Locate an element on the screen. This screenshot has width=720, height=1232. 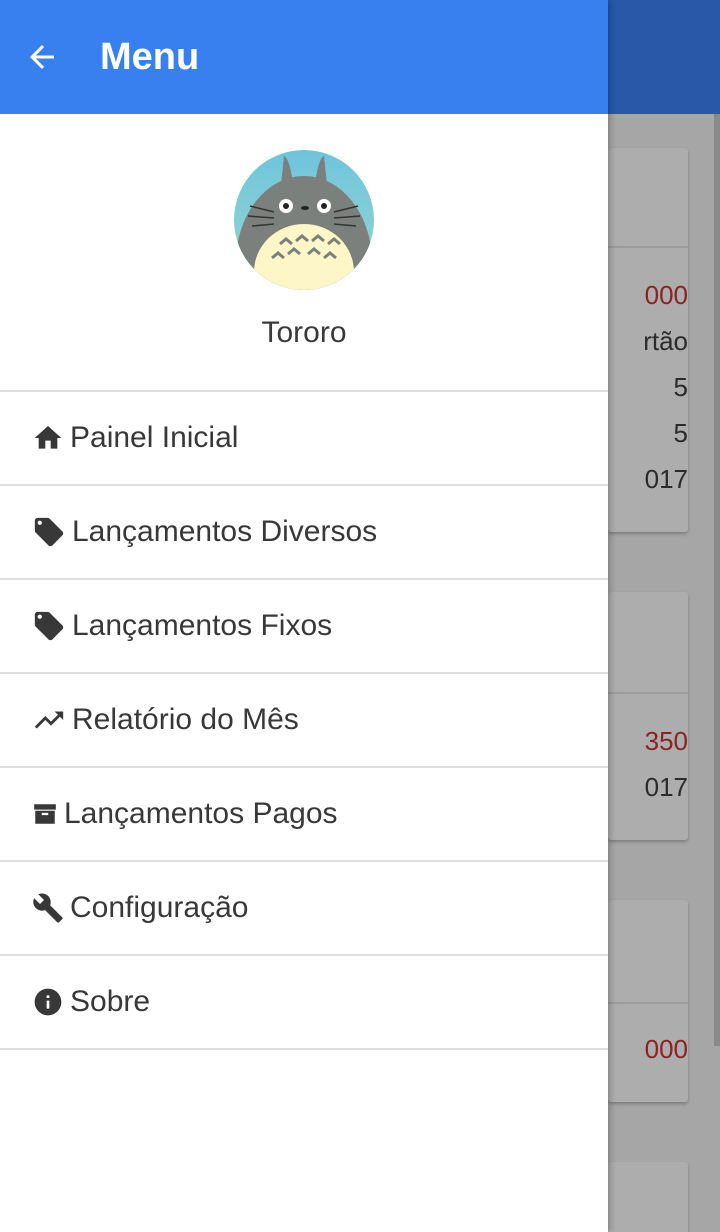
back-button is located at coordinates (42, 57).